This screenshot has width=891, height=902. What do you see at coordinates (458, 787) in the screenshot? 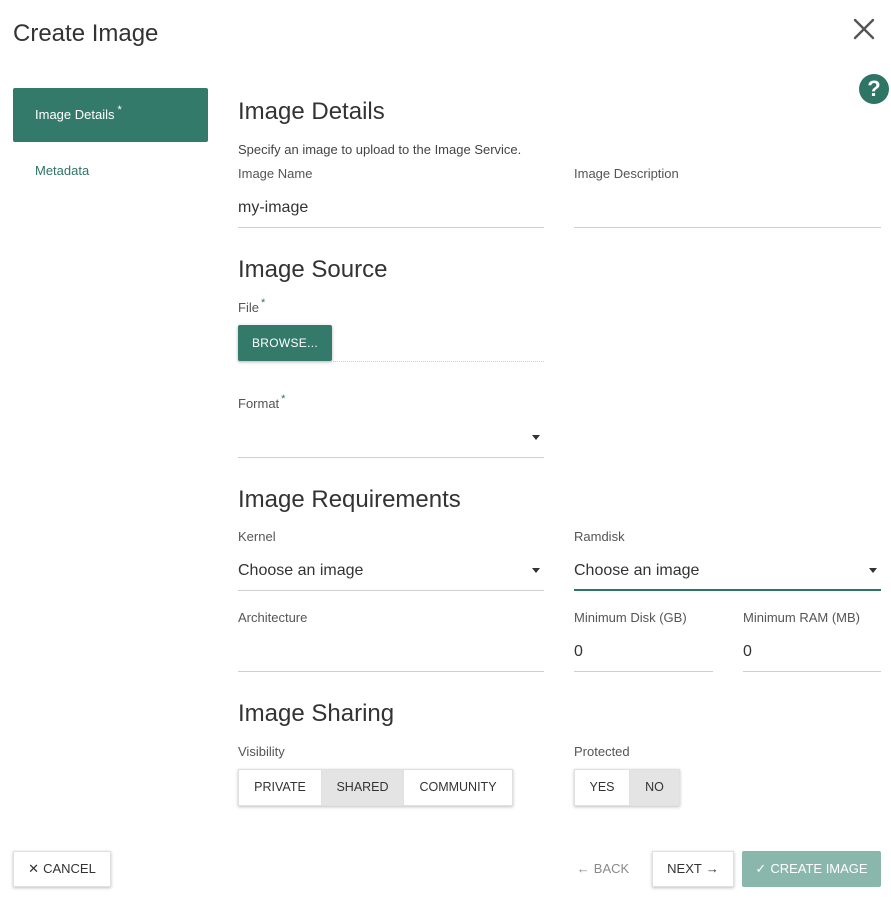
I see `visibility-community-button: COMMUNITY` at bounding box center [458, 787].